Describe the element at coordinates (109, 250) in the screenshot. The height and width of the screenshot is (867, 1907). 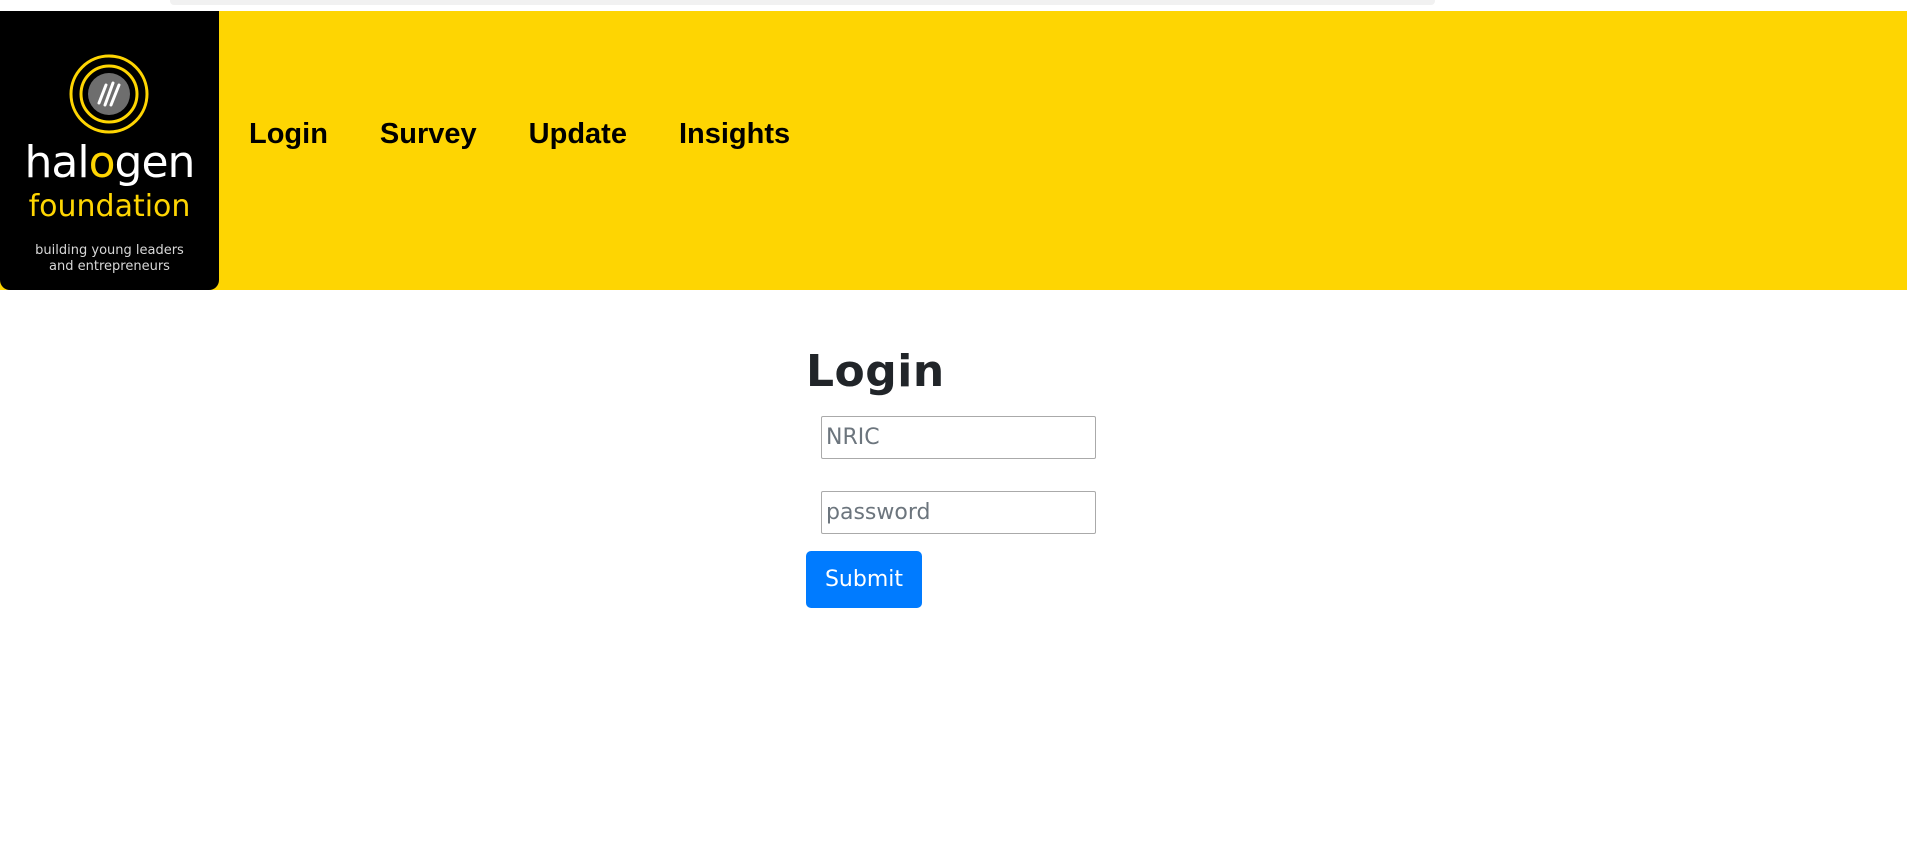
I see `logo-tagline-line1: building young leaders` at that location.